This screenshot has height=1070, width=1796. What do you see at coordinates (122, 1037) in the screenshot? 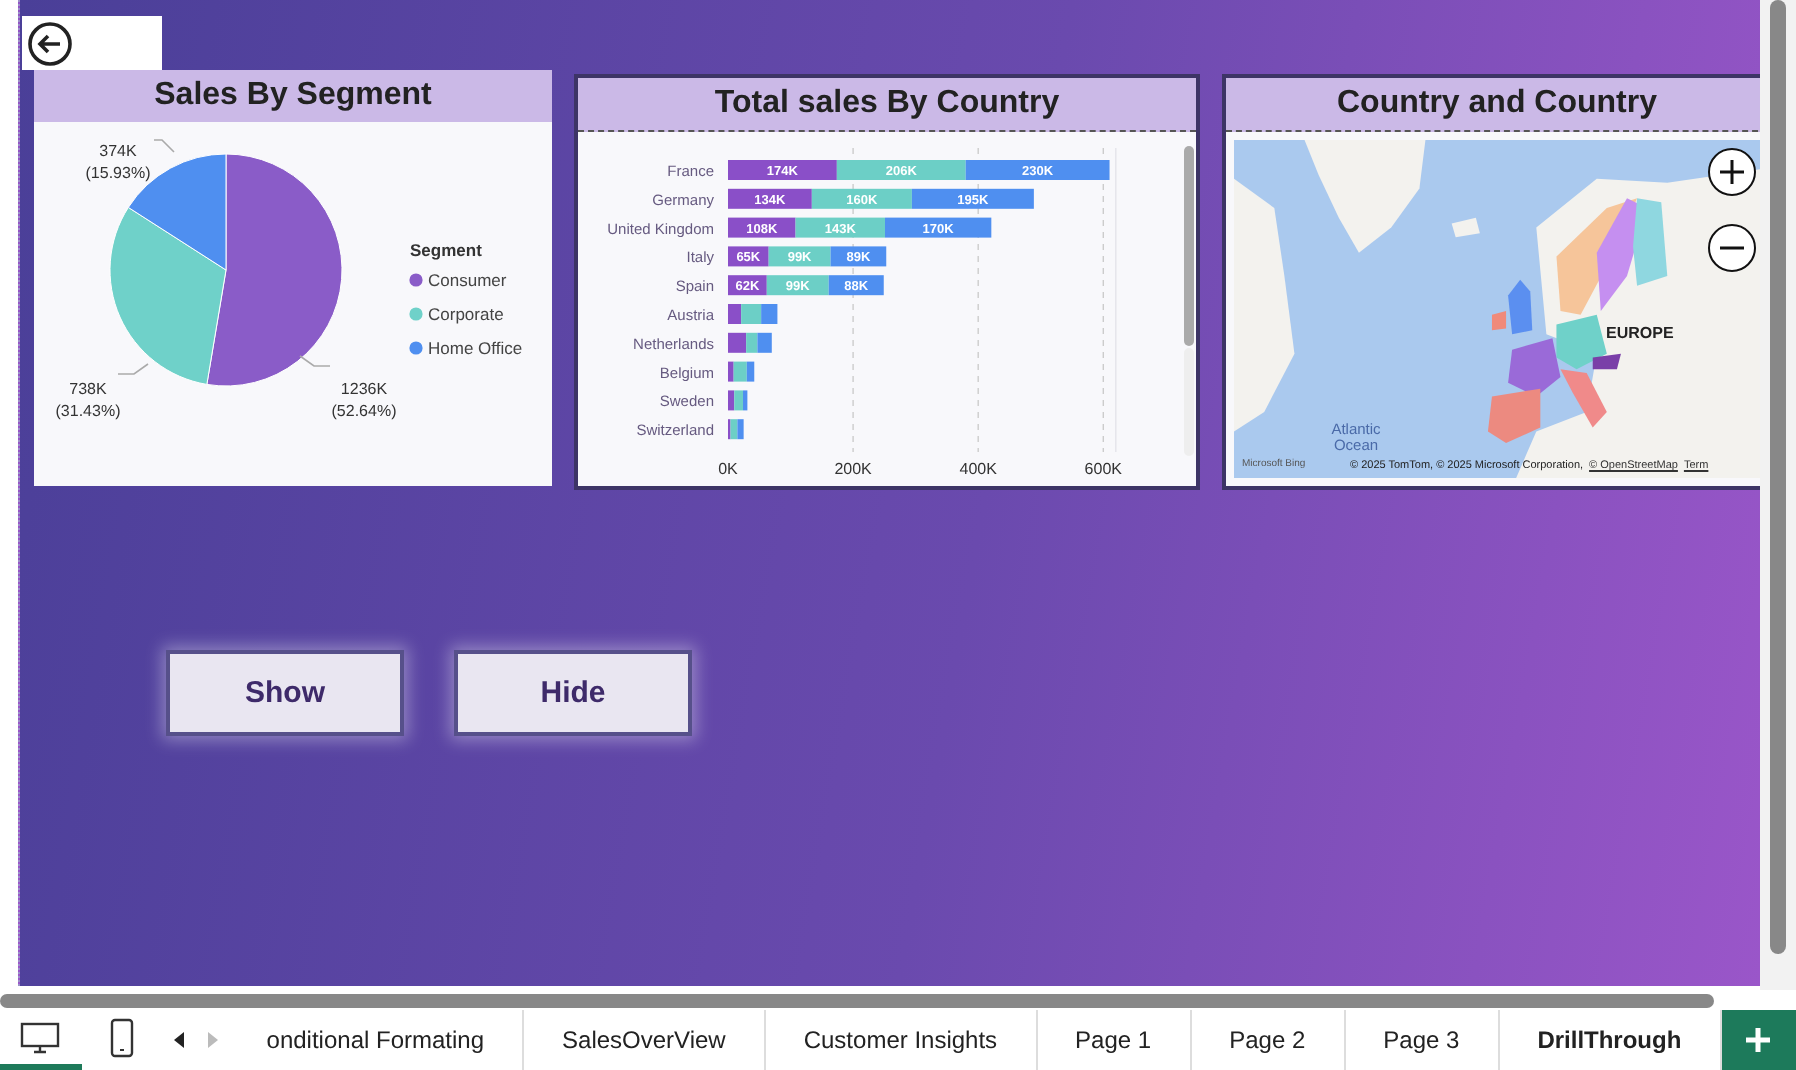
I see `phone-icon` at bounding box center [122, 1037].